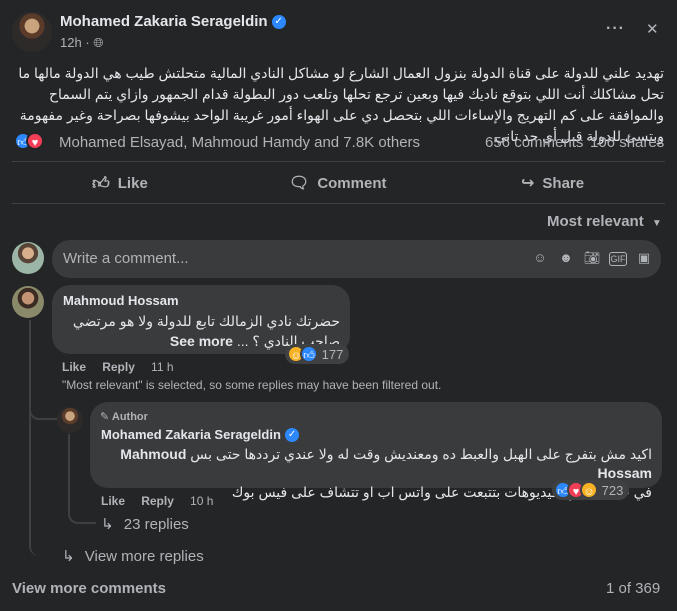 Image resolution: width=677 pixels, height=611 pixels. What do you see at coordinates (132, 183) in the screenshot?
I see `like-button-label: Like` at bounding box center [132, 183].